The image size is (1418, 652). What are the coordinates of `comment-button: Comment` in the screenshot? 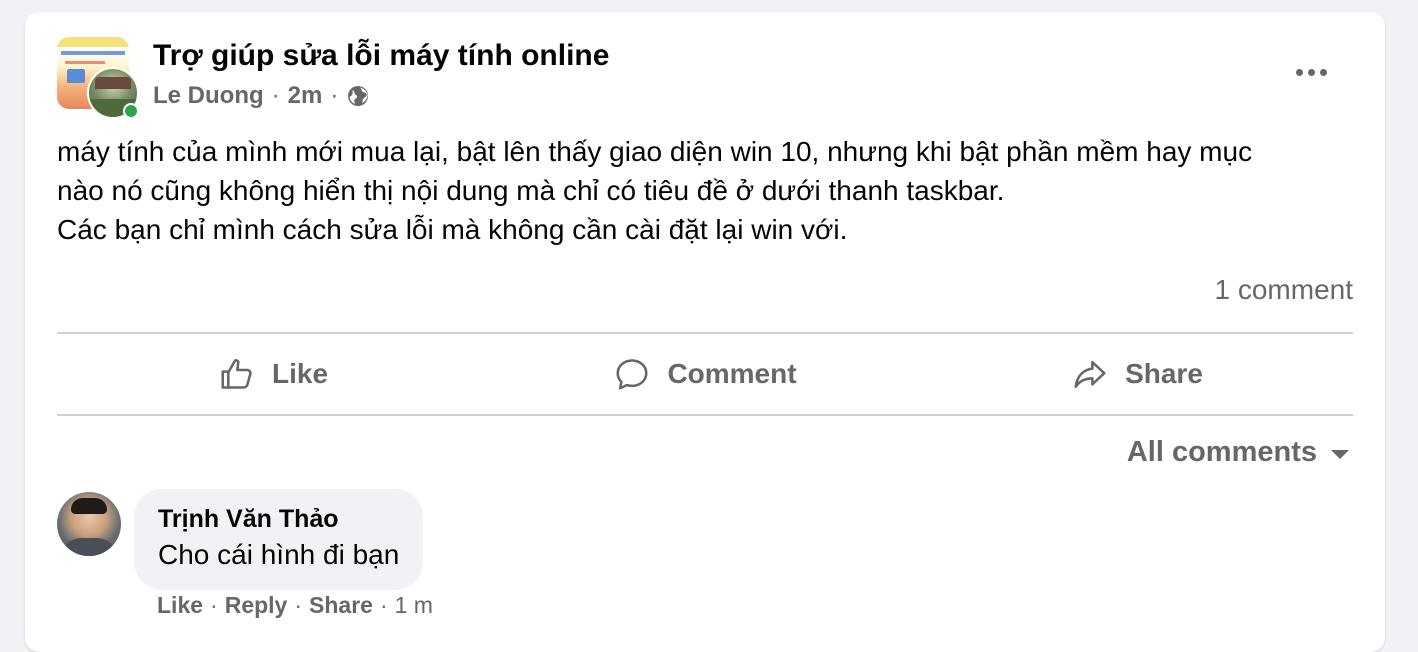 It's located at (705, 374).